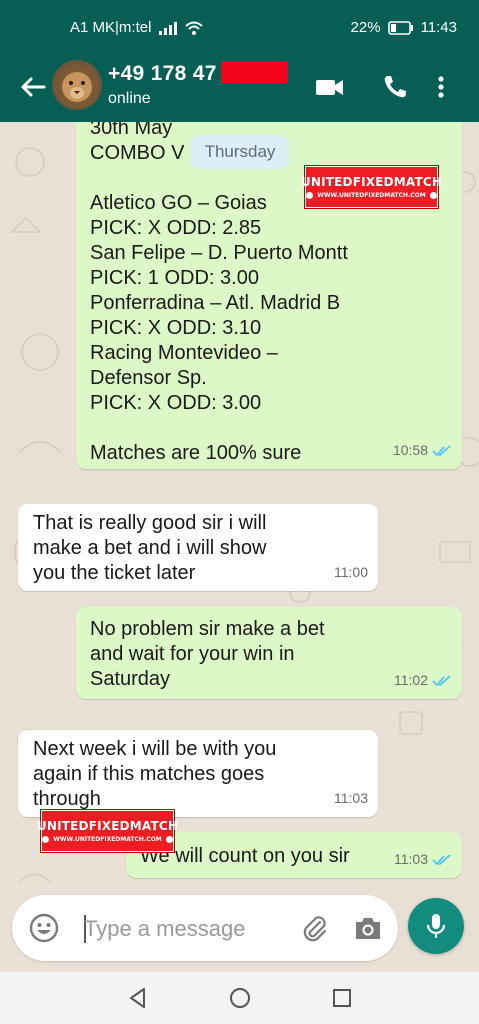 This screenshot has height=1024, width=479. Describe the element at coordinates (114, 573) in the screenshot. I see `message-line: you the ticket later` at that location.